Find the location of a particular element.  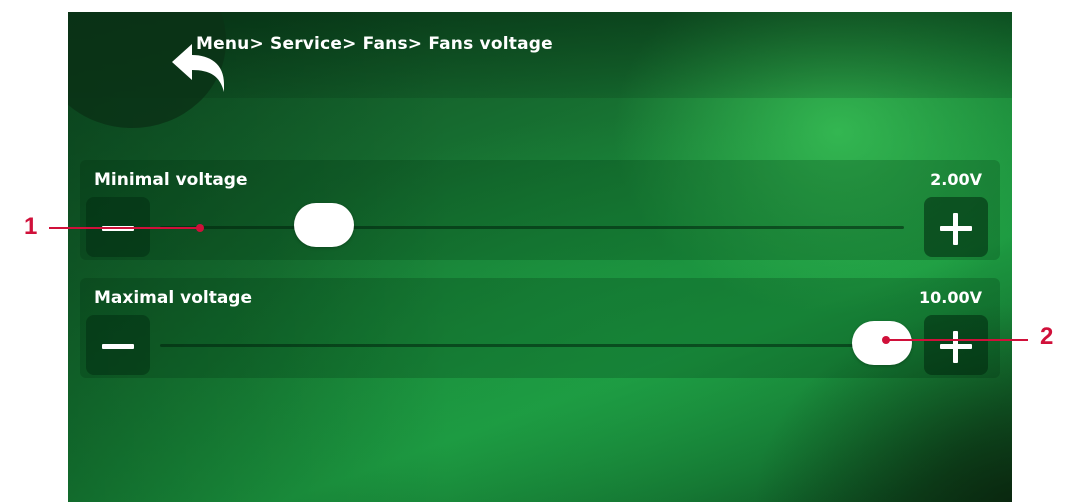

callout-1-line is located at coordinates (124, 228).